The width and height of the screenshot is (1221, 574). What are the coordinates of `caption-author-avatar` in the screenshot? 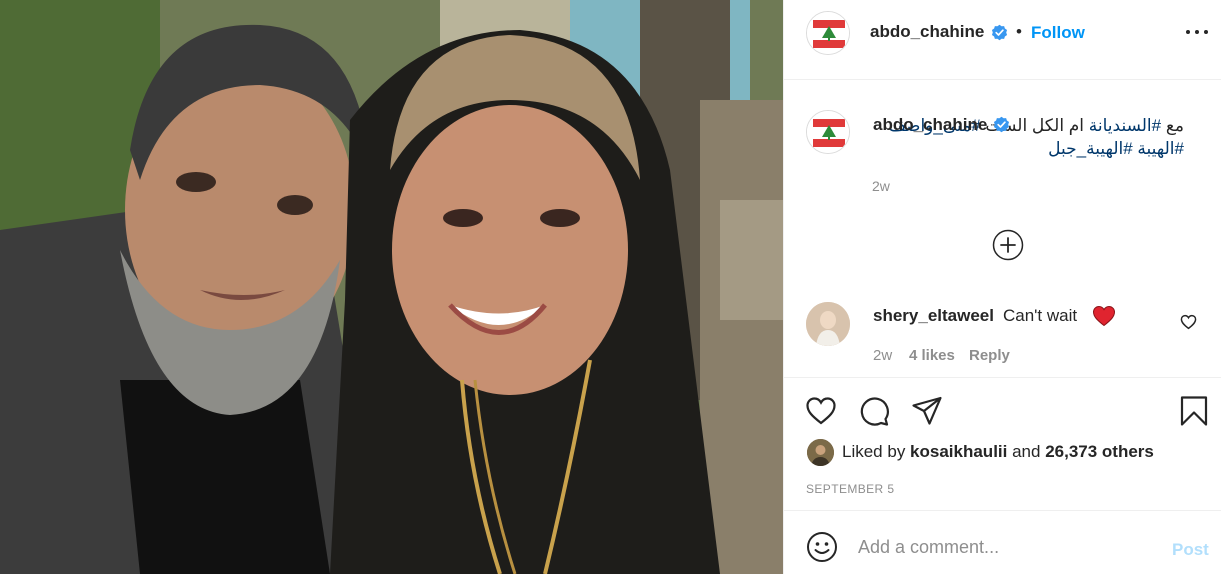 It's located at (828, 132).